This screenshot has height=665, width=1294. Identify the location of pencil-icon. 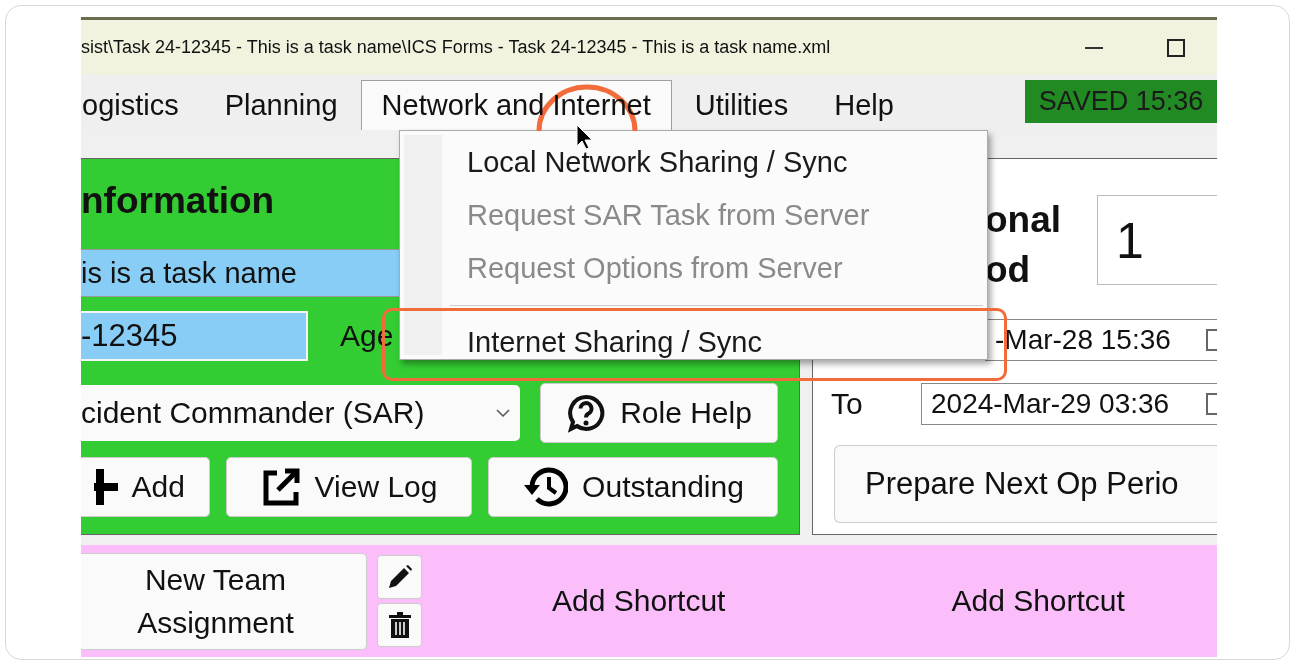
(399, 577).